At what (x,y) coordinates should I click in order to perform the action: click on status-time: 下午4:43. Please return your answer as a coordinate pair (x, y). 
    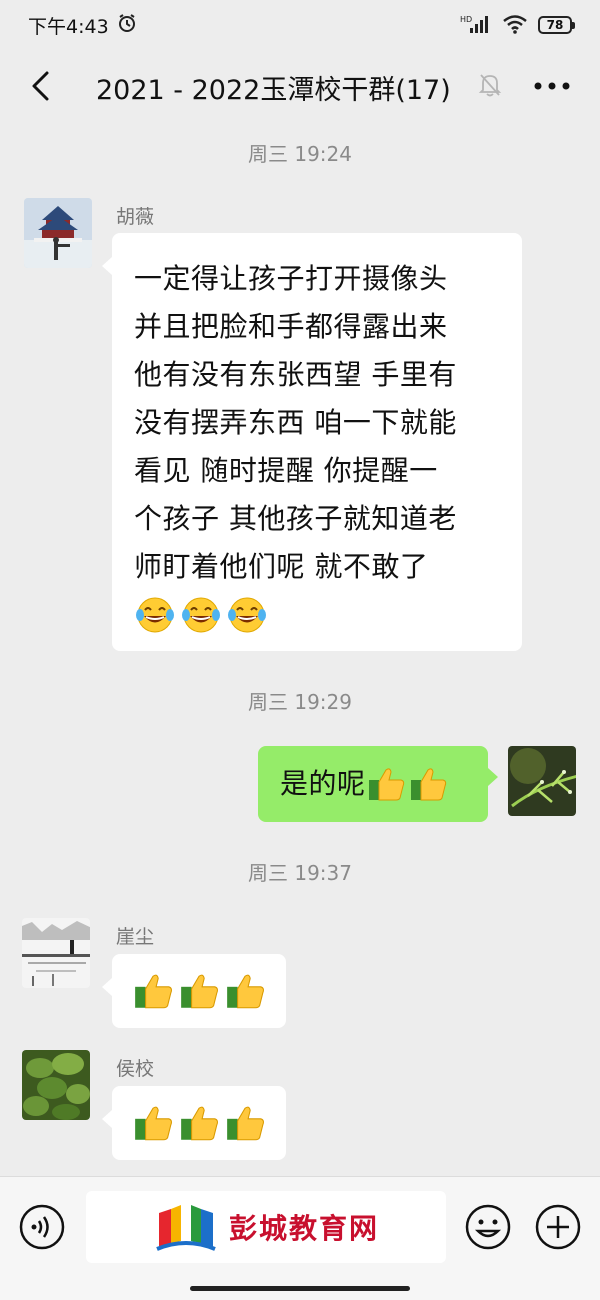
    Looking at the image, I should click on (68, 26).